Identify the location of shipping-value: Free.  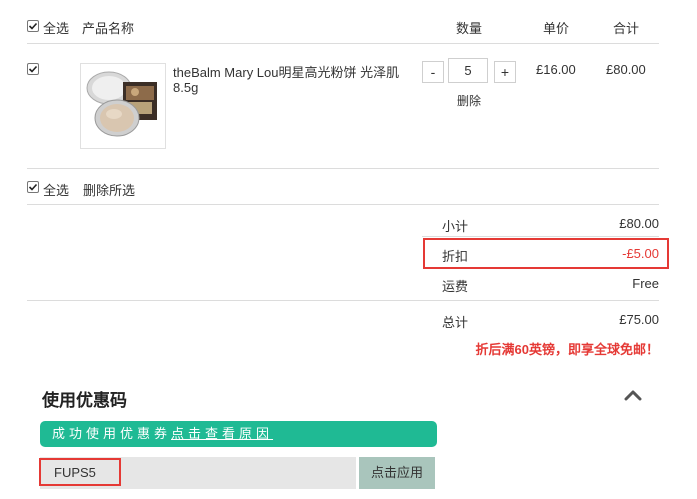
(645, 283).